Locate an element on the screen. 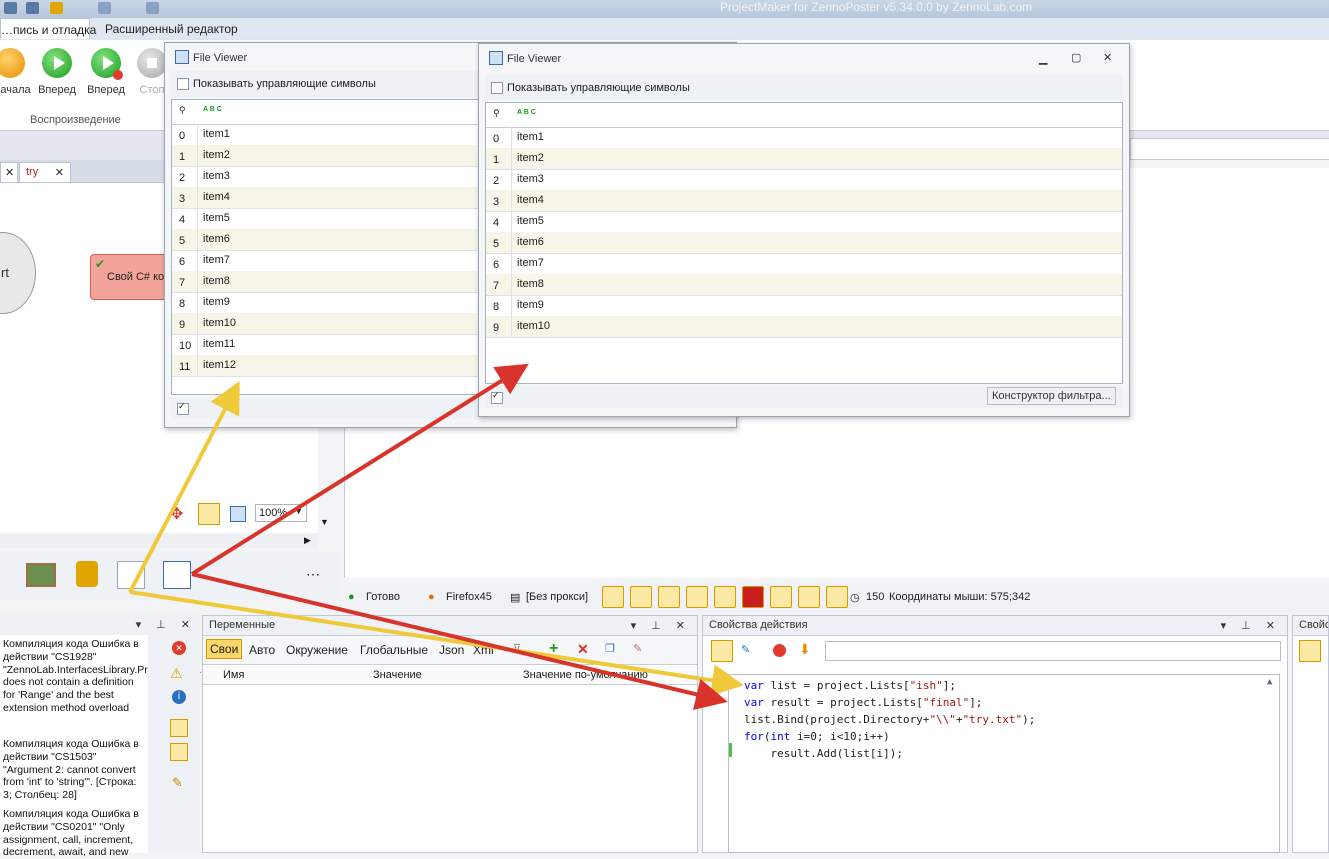 Image resolution: width=1329 pixels, height=859 pixels. yellow-arrow-to-fv1 is located at coordinates (184, 486).